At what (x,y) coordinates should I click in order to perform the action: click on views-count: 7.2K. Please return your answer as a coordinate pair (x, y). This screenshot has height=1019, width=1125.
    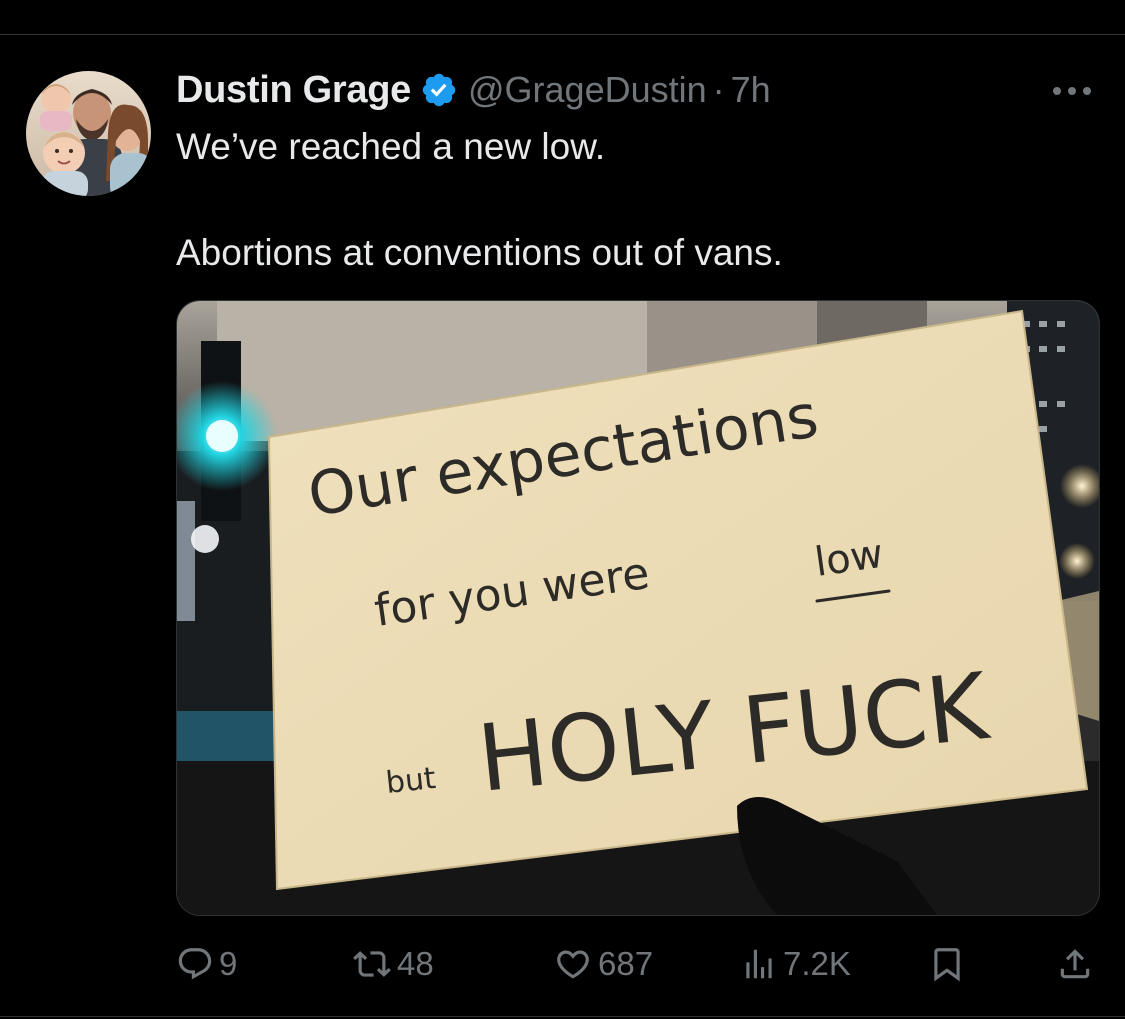
    Looking at the image, I should click on (817, 963).